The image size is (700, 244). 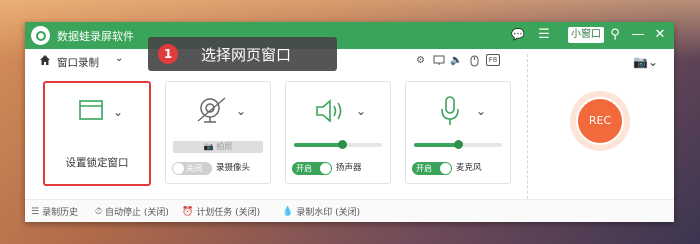 I want to click on speaker-large-icon, so click(x=329, y=111).